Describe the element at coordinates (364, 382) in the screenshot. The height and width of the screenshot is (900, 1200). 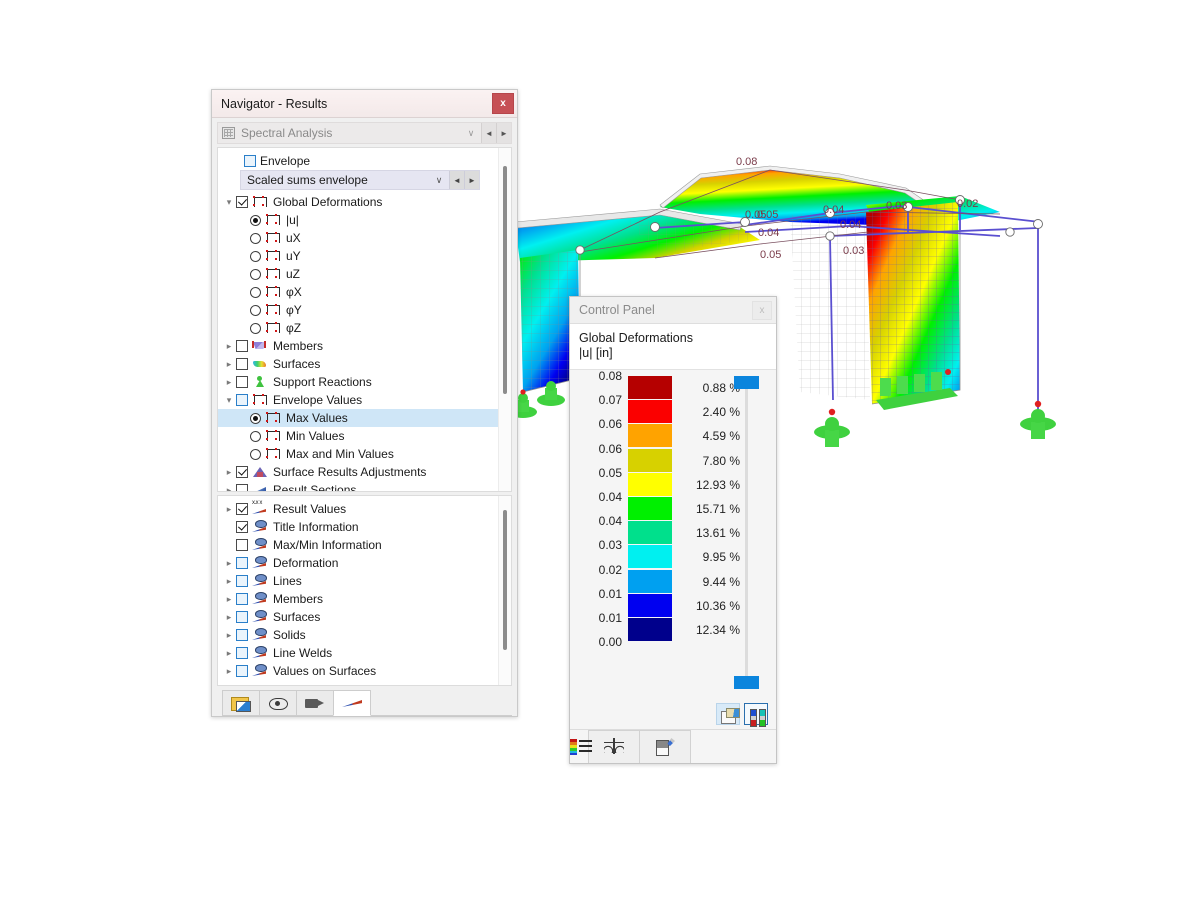
I see `tree-item-support-reactions: Support Reactions` at that location.